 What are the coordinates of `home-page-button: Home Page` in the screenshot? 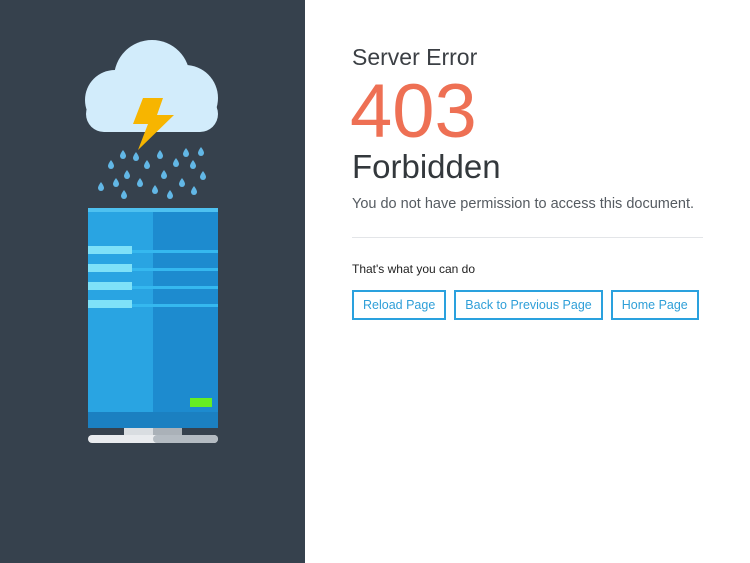 It's located at (654, 305).